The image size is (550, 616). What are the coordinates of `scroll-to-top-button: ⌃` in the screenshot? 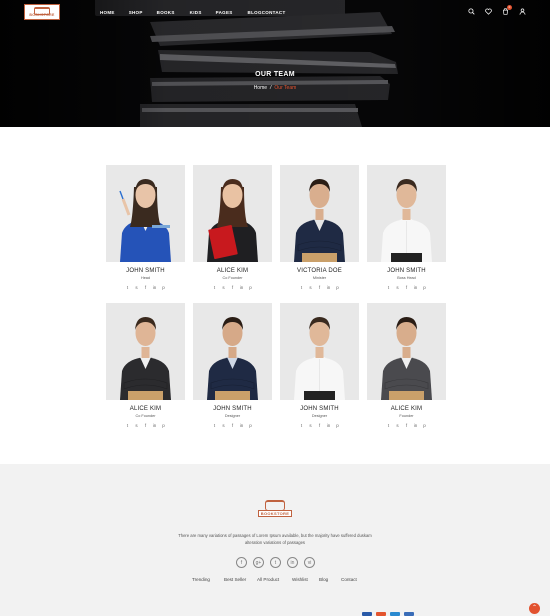 It's located at (534, 608).